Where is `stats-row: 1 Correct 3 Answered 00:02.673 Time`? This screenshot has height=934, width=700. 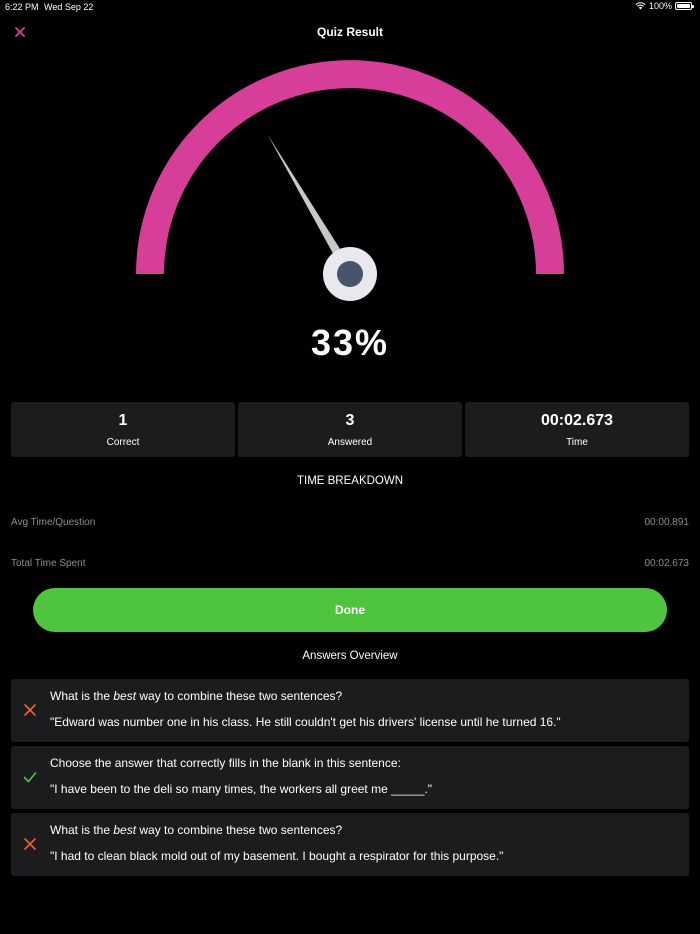 stats-row: 1 Correct 3 Answered 00:02.673 Time is located at coordinates (350, 429).